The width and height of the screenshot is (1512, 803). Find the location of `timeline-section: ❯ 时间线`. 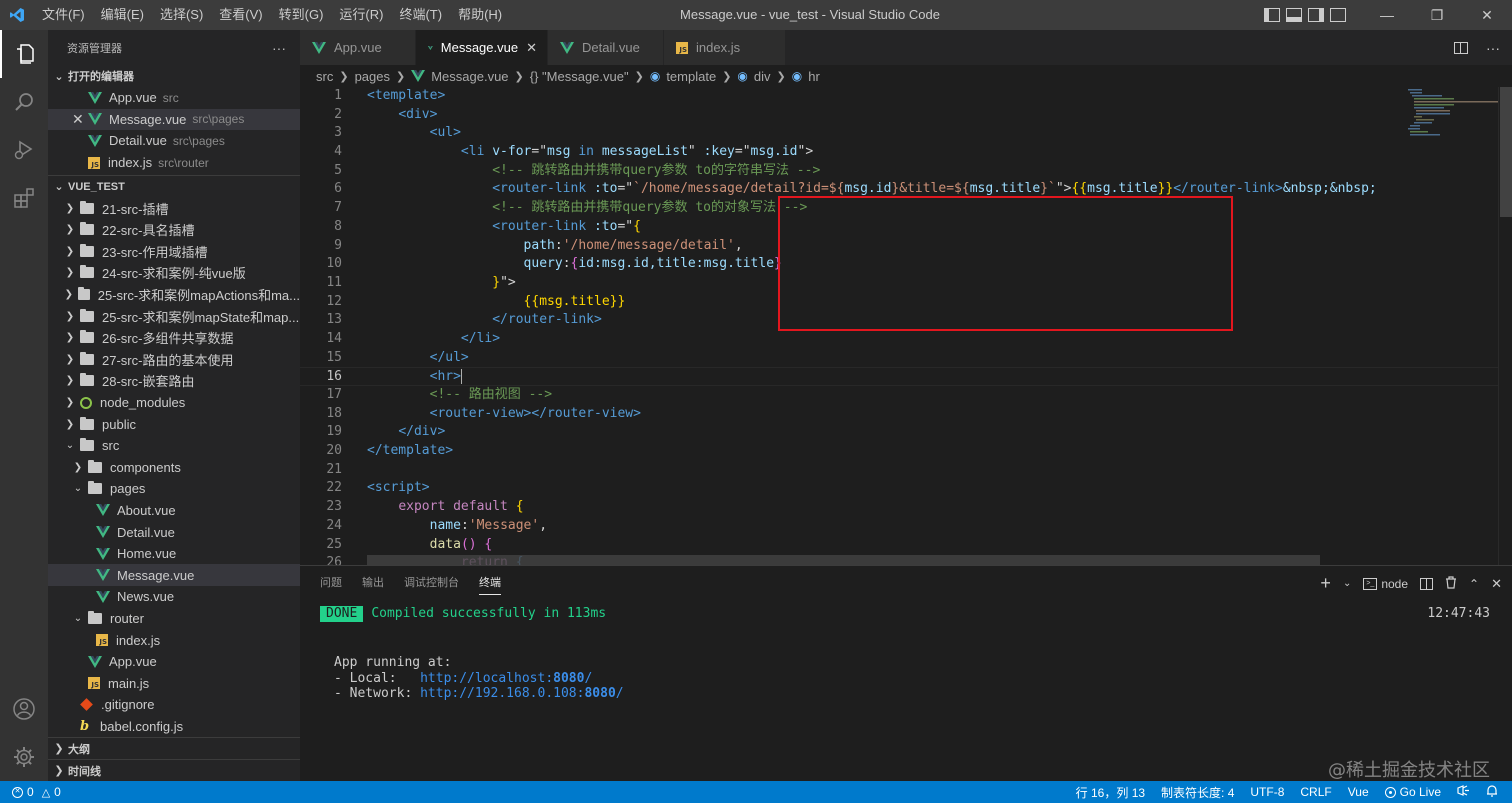

timeline-section: ❯ 时间线 is located at coordinates (174, 770).